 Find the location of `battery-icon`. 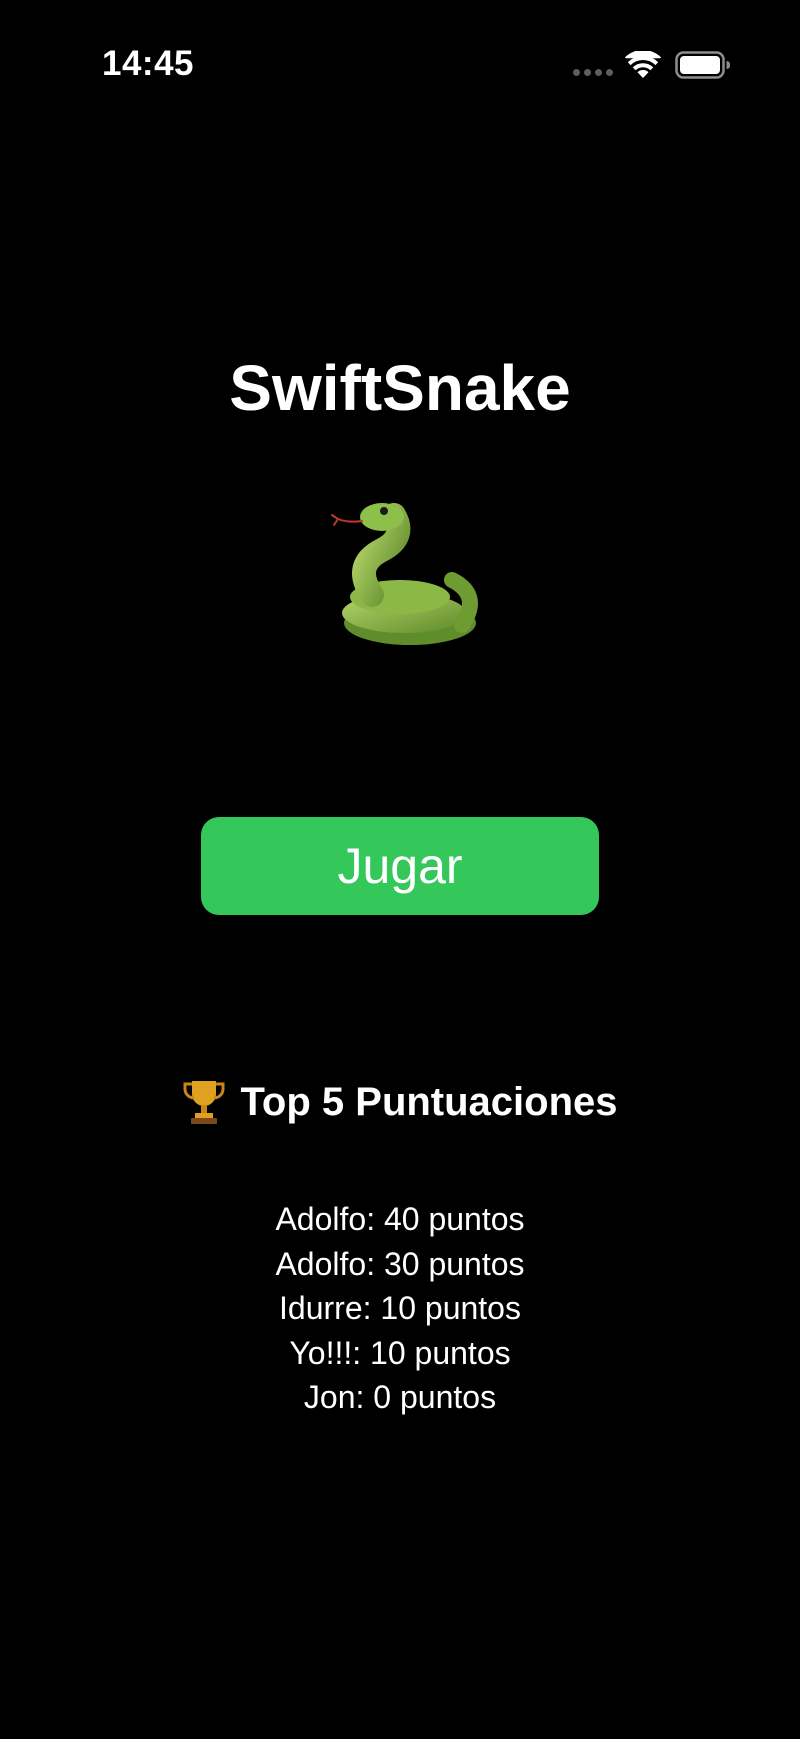

battery-icon is located at coordinates (702, 65).